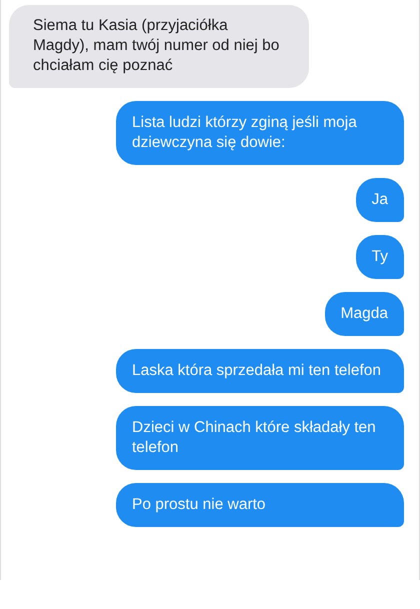  I want to click on sent-message: Ty, so click(380, 257).